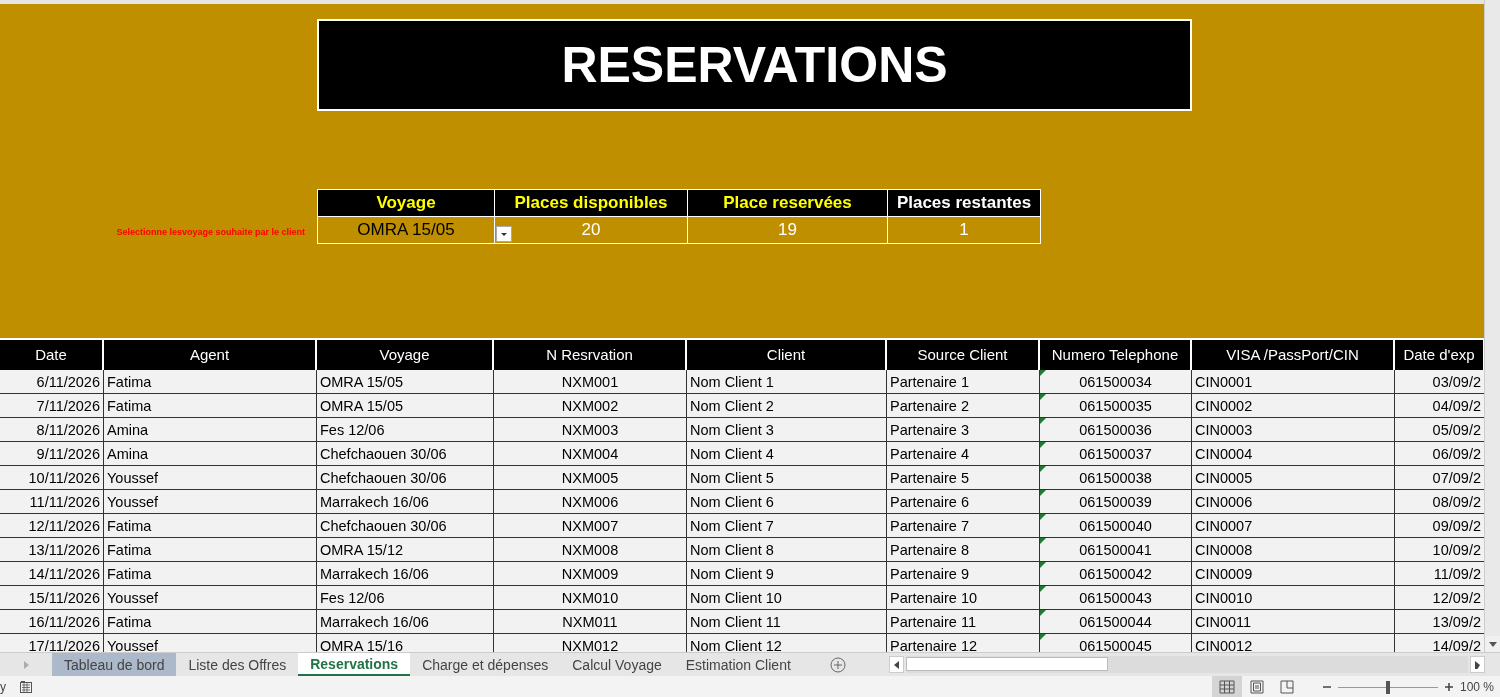 The width and height of the screenshot is (1500, 697). What do you see at coordinates (210, 355) in the screenshot?
I see `column-header: Agent` at bounding box center [210, 355].